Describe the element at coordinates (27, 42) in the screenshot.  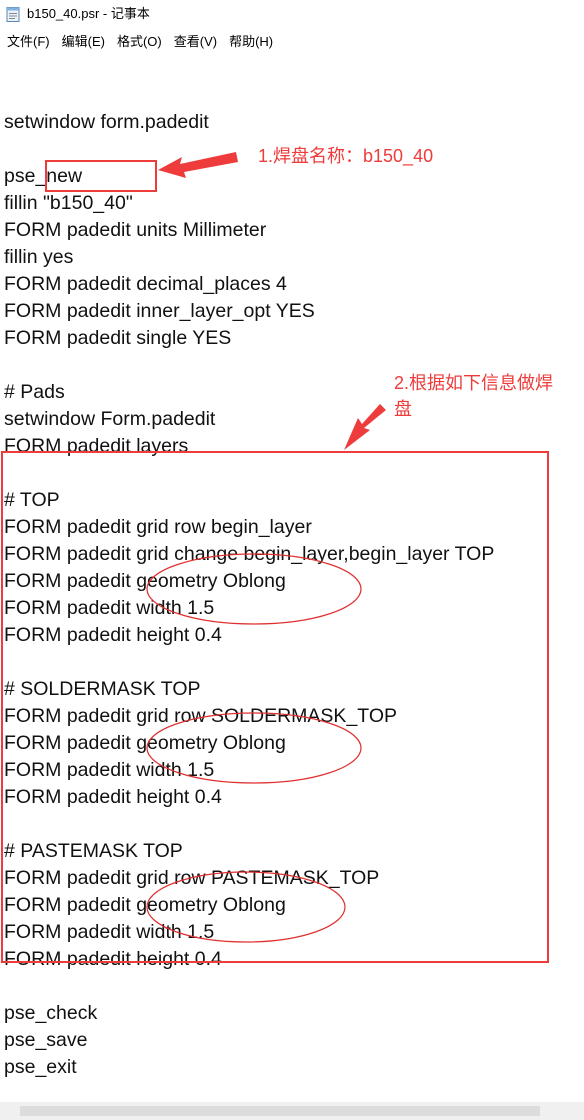
I see `menu-file: 文件(F)` at that location.